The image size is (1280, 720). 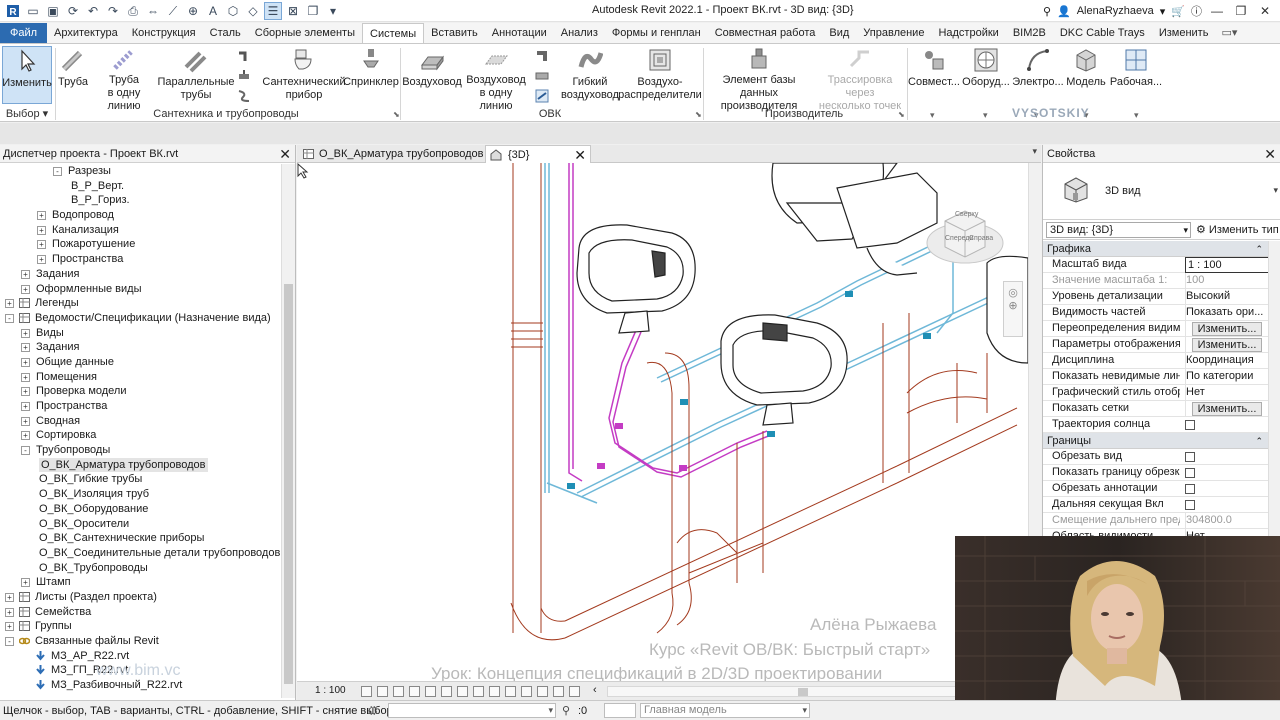 What do you see at coordinates (140, 568) in the screenshot?
I see `tree-item: О_ВК_Трубопроводы` at bounding box center [140, 568].